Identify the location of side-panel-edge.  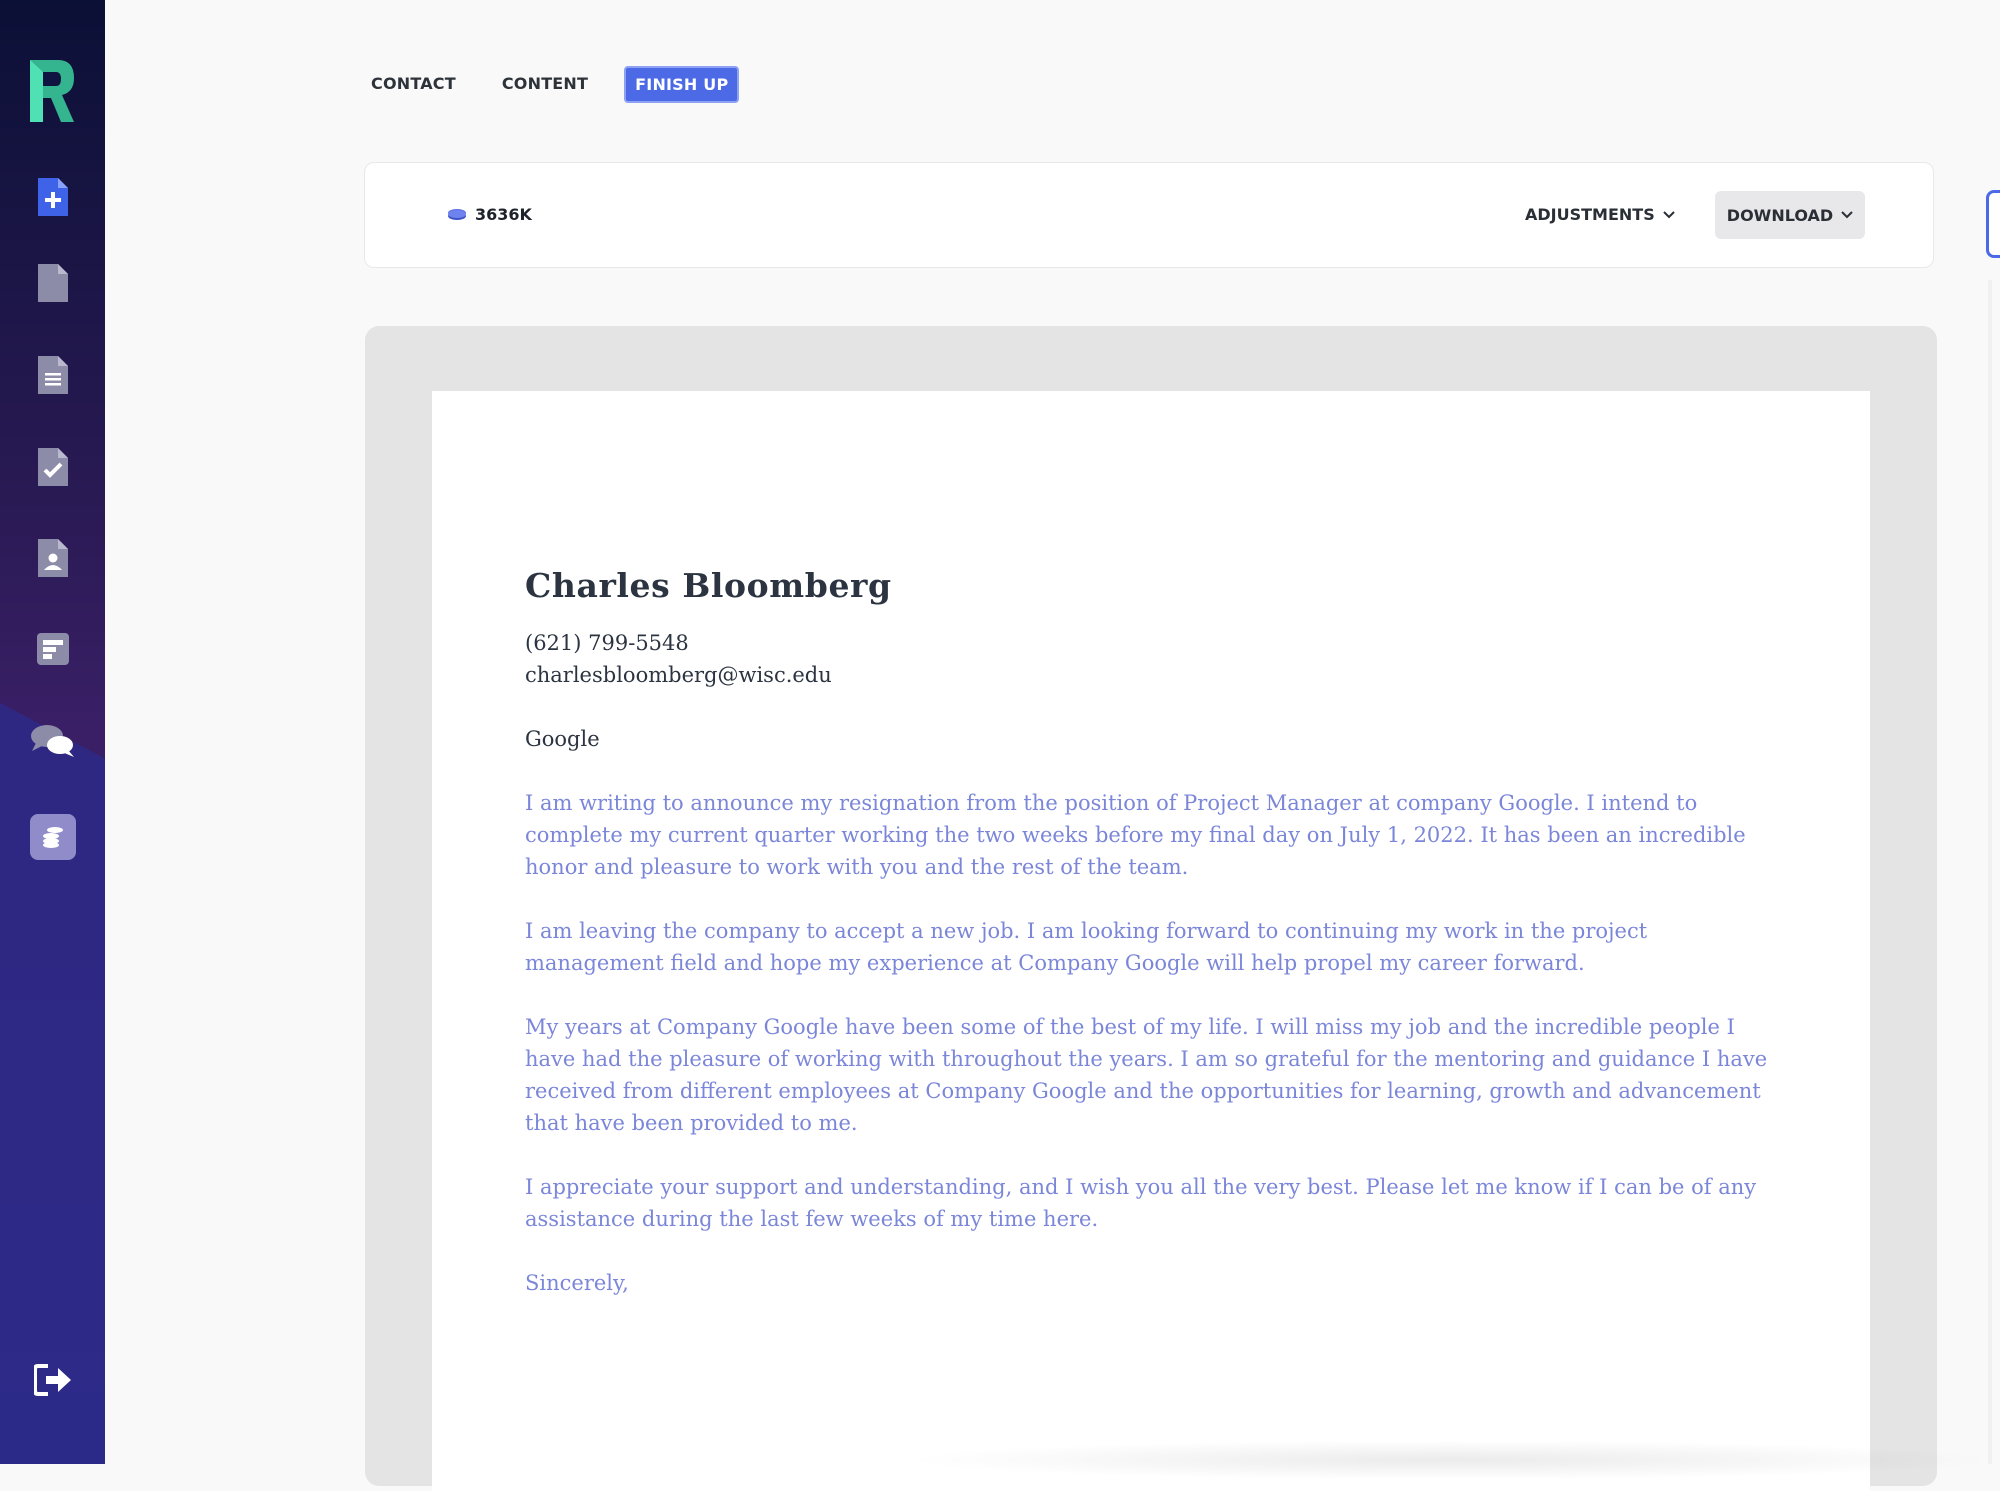
(1990, 872).